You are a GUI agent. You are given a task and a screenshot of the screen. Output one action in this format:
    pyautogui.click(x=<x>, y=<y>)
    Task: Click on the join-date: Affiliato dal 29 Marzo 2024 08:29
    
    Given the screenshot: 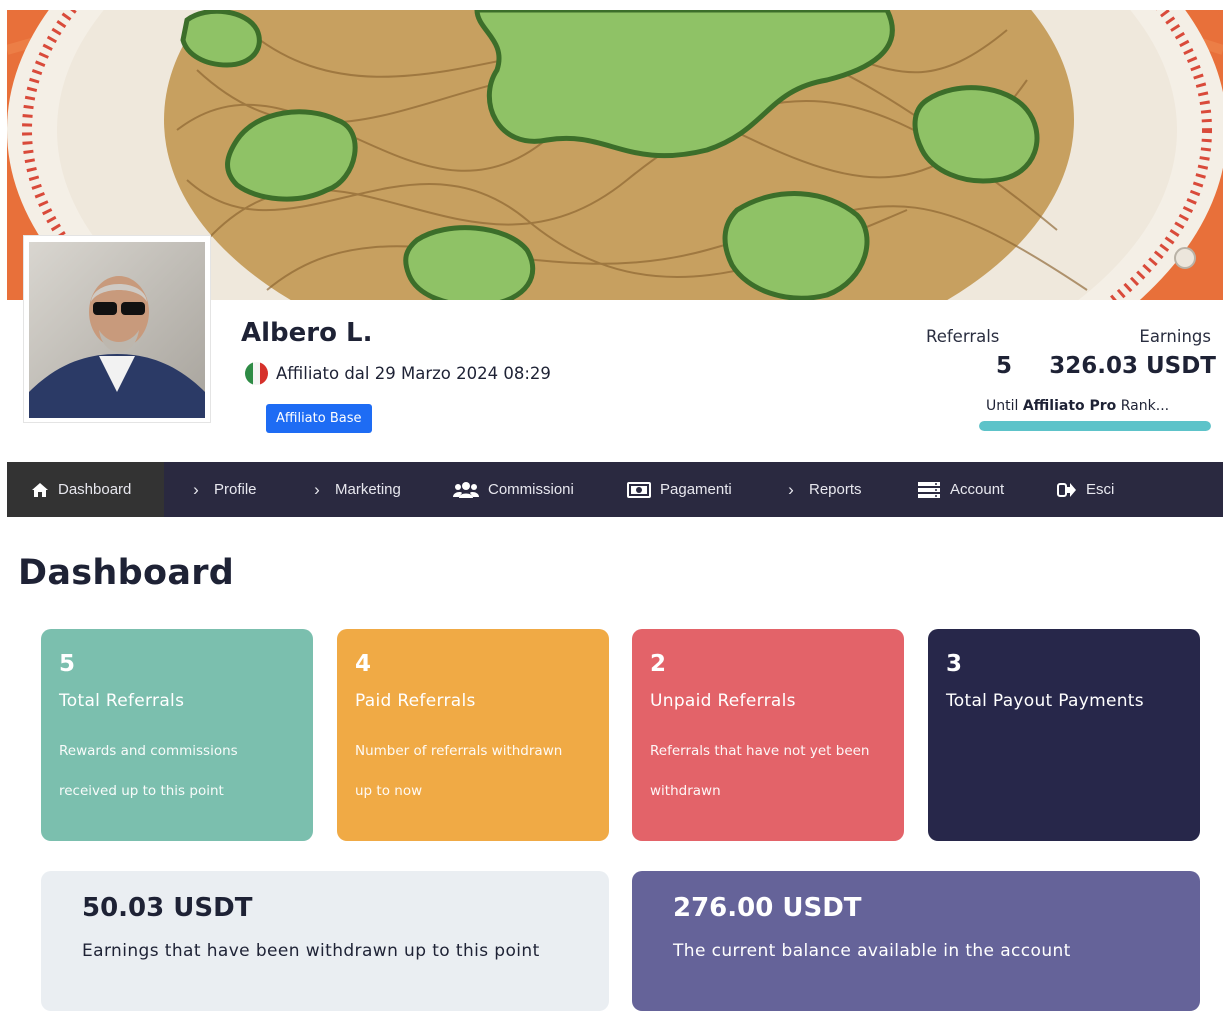 What is the action you would take?
    pyautogui.click(x=398, y=373)
    